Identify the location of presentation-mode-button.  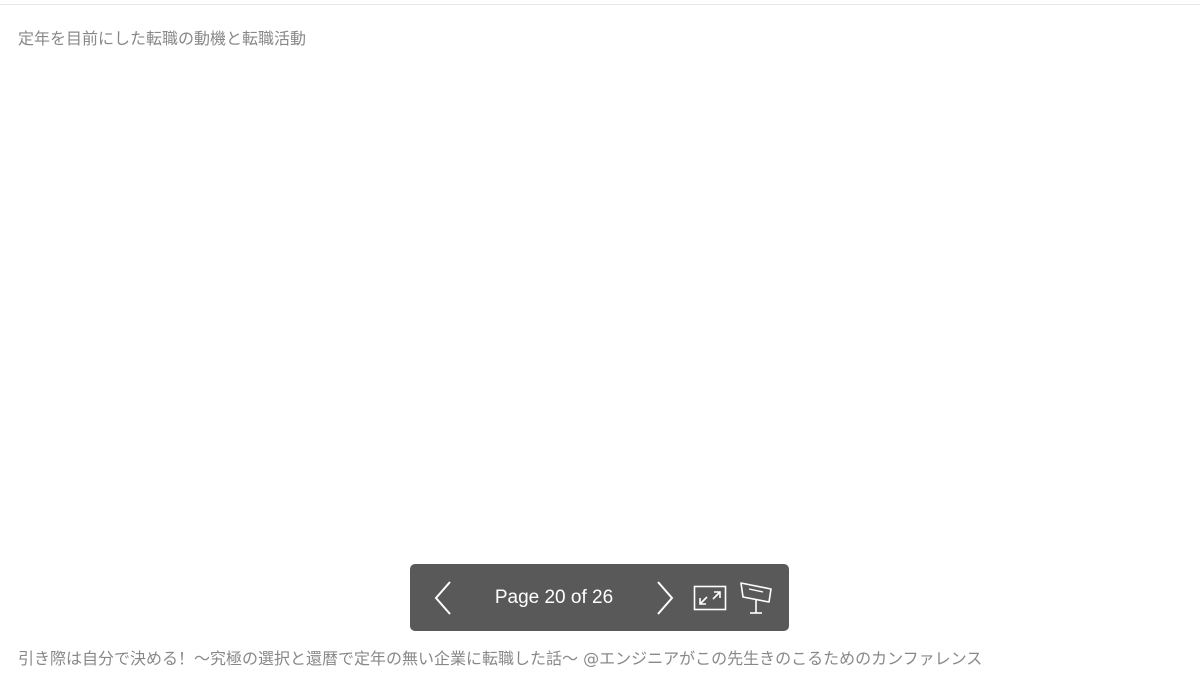
(756, 597).